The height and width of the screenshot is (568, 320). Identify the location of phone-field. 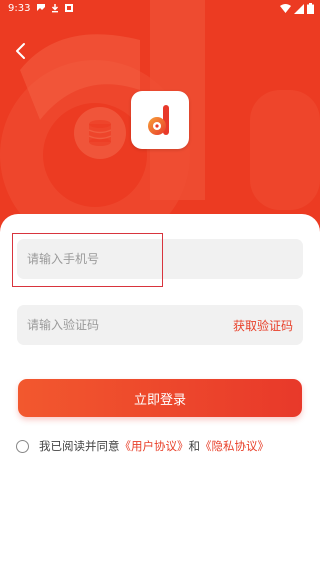
(160, 259).